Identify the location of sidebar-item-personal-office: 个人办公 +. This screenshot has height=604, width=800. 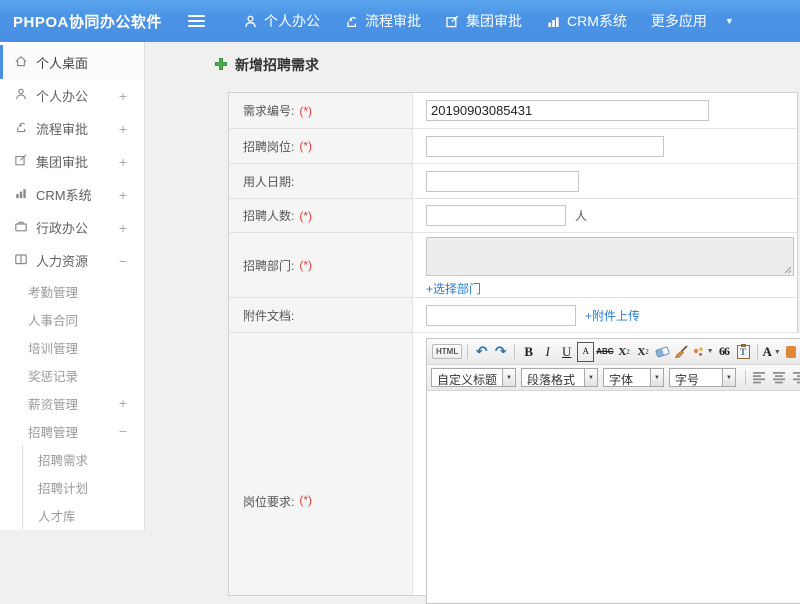
(72, 95).